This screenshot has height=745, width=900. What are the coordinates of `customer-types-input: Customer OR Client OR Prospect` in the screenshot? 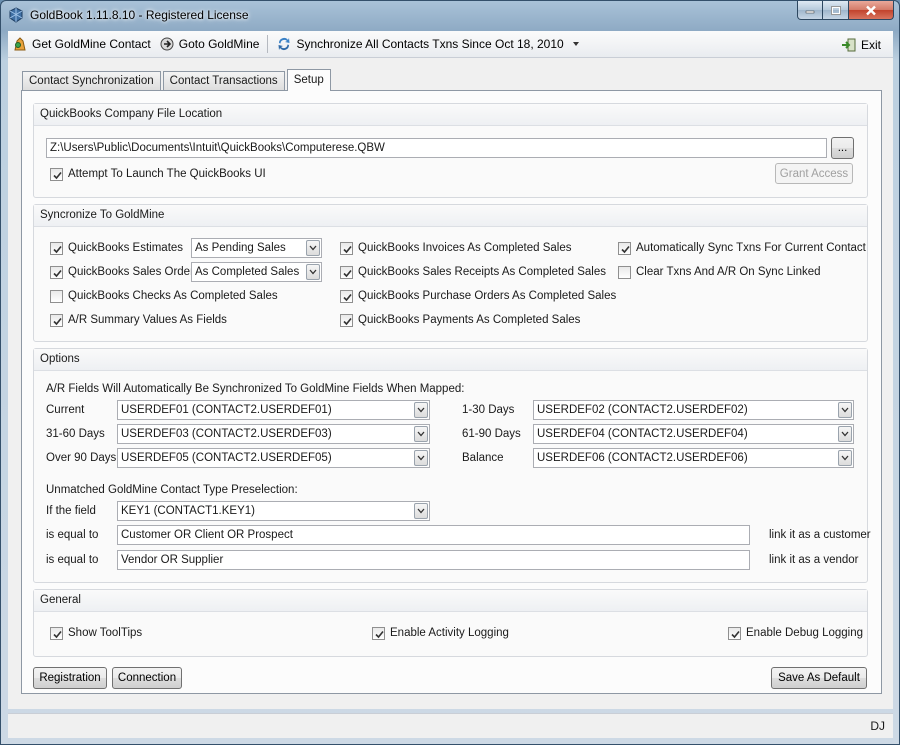 It's located at (433, 535).